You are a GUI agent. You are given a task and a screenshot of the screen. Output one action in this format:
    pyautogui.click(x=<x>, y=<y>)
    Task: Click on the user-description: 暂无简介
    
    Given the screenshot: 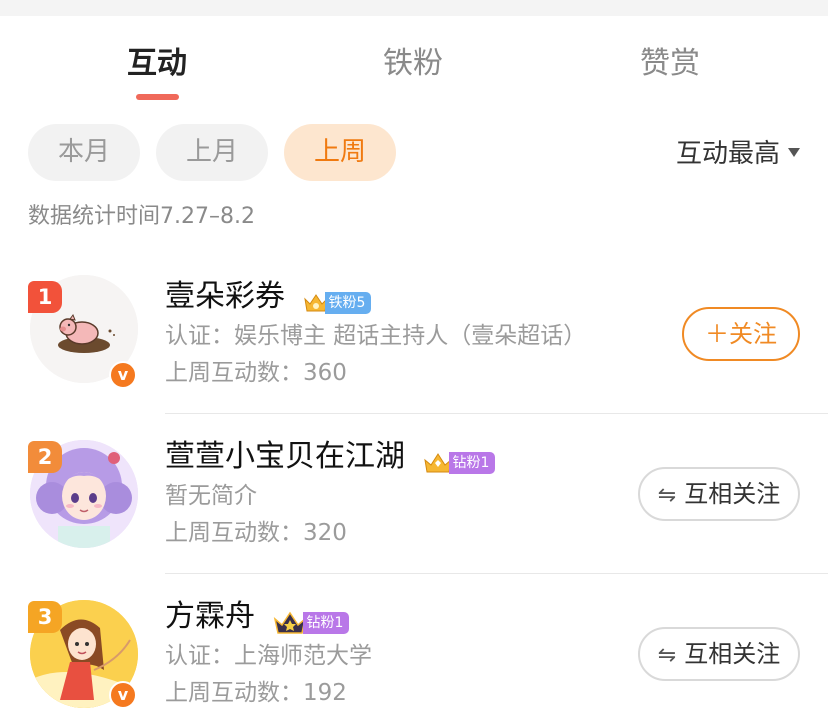 What is the action you would take?
    pyautogui.click(x=211, y=496)
    